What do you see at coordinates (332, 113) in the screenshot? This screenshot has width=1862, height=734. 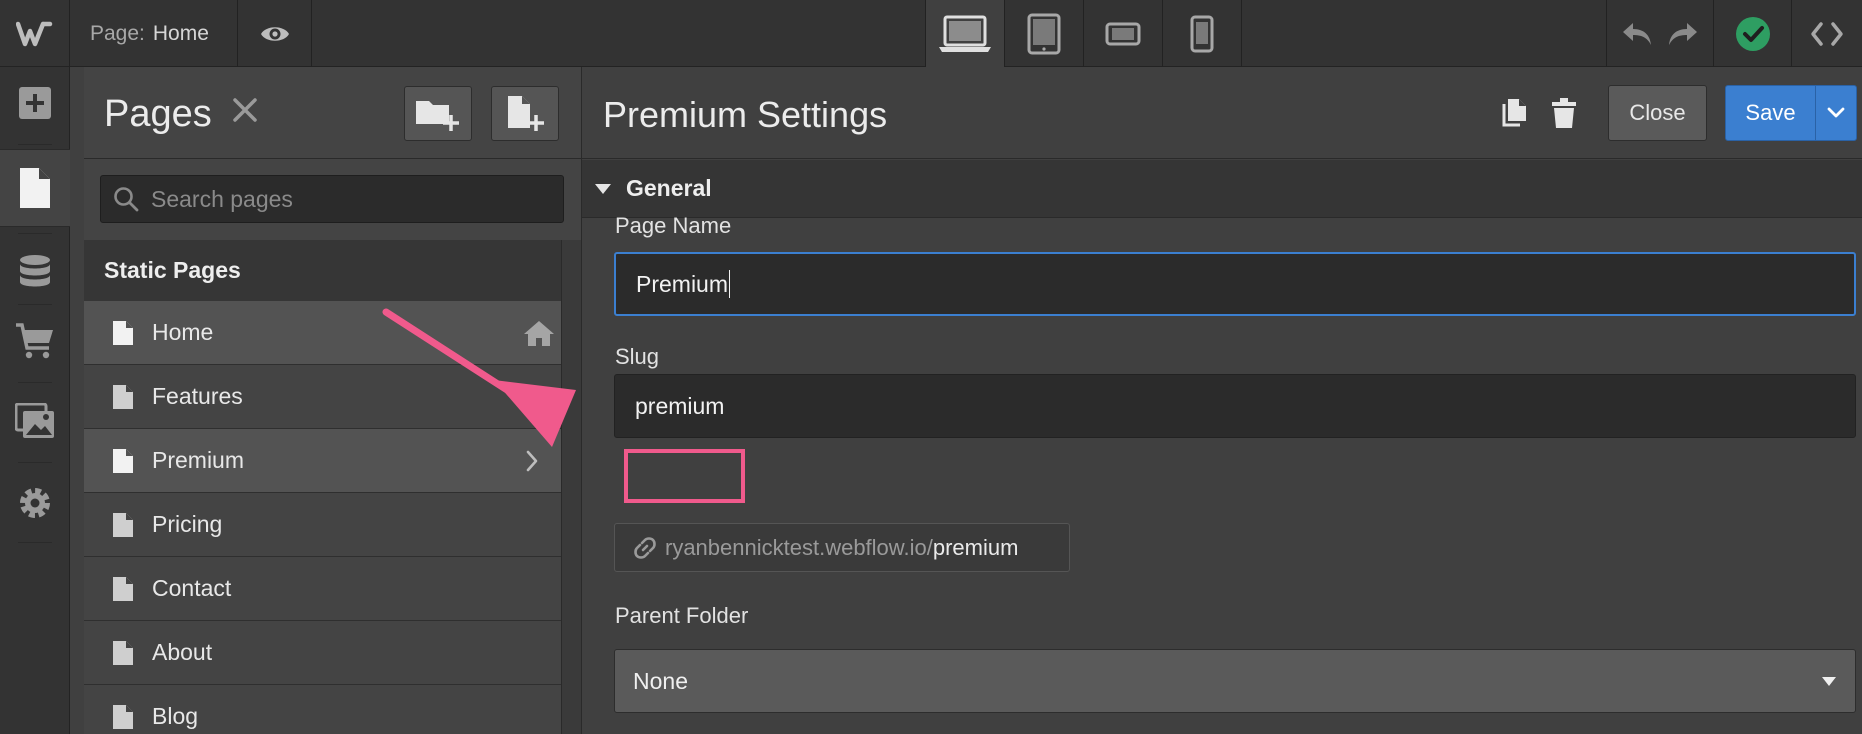 I see `pages-panel-header: Pages` at bounding box center [332, 113].